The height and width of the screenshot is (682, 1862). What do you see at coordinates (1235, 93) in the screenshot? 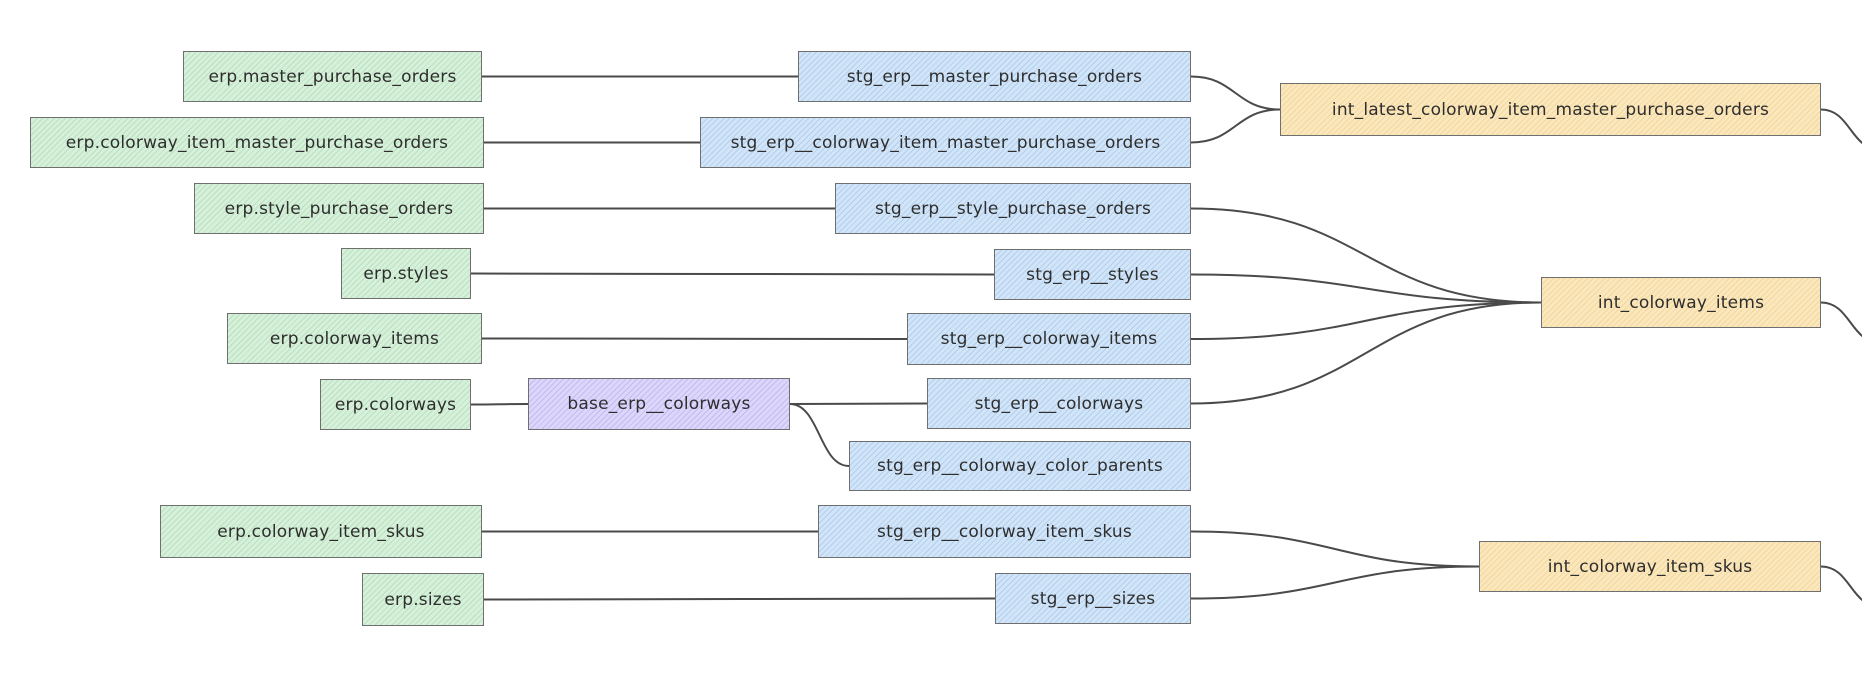
I see `edge-stg_mpo-to-int_lcimpo` at bounding box center [1235, 93].